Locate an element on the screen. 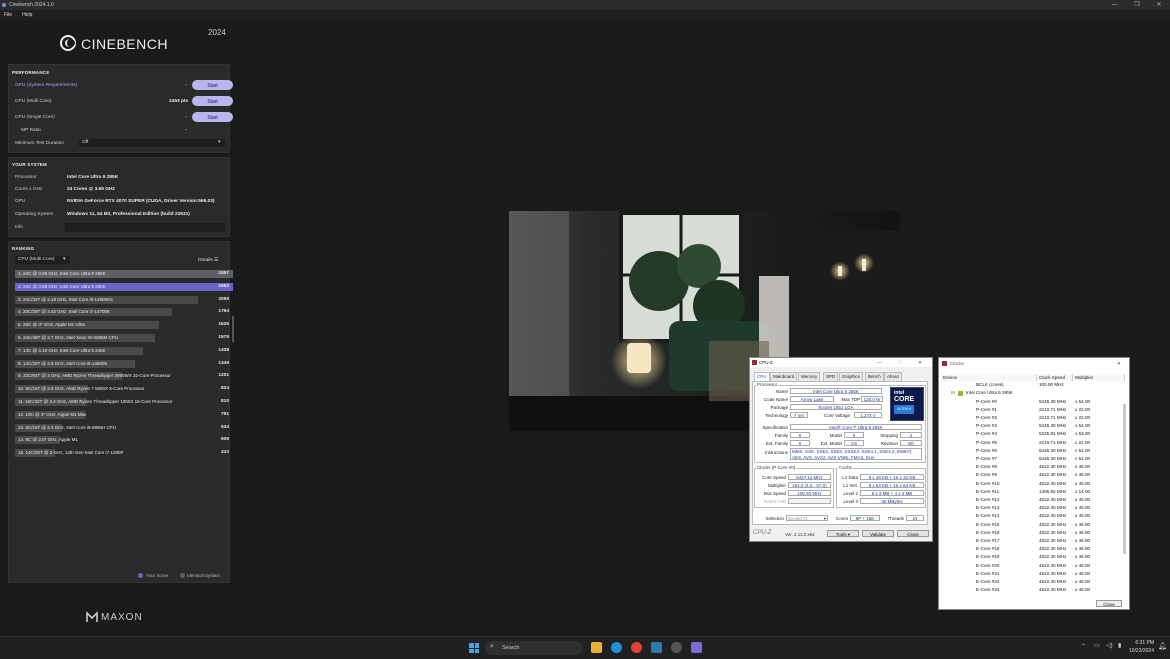  list-item: E-Core #11 1406.82 MHz x 14.00 is located at coordinates (1032, 492).